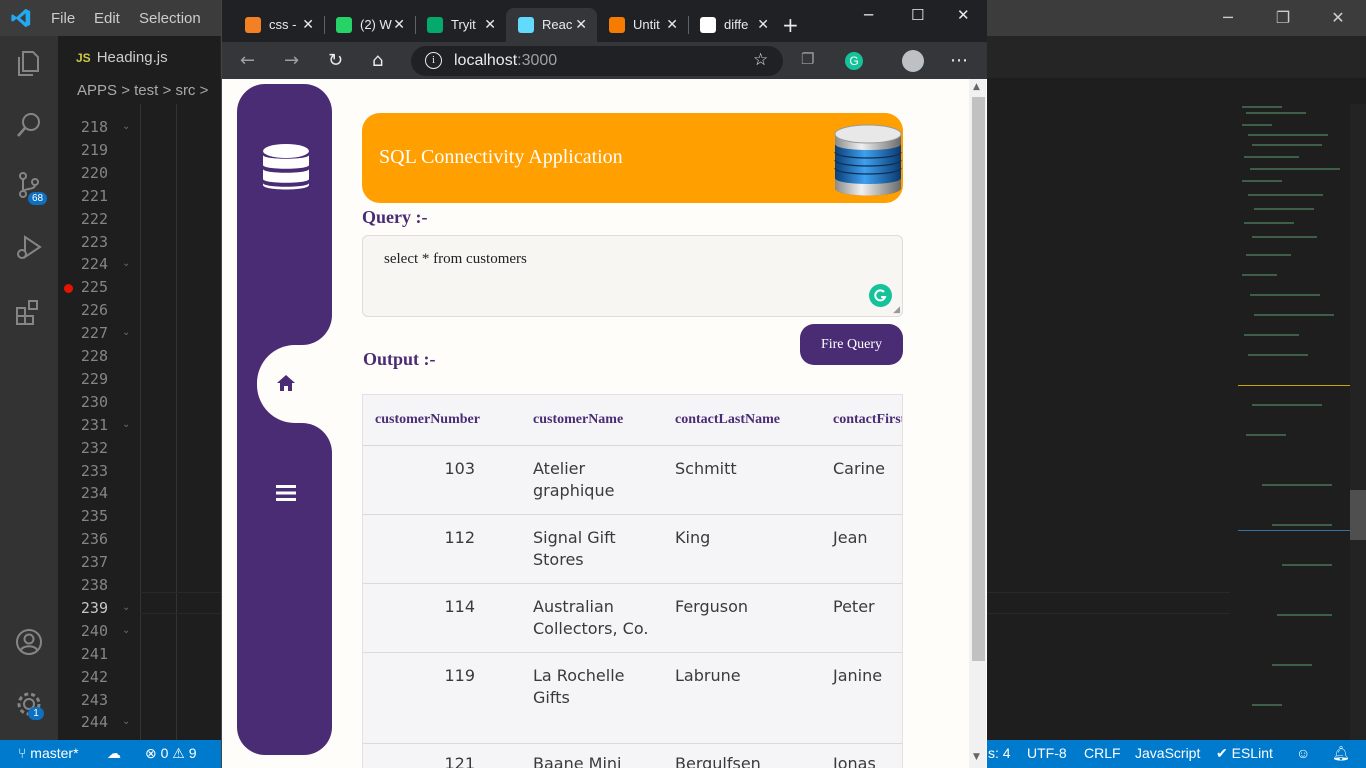 The width and height of the screenshot is (1366, 768). Describe the element at coordinates (790, 25) in the screenshot. I see `new-tab-button: +` at that location.